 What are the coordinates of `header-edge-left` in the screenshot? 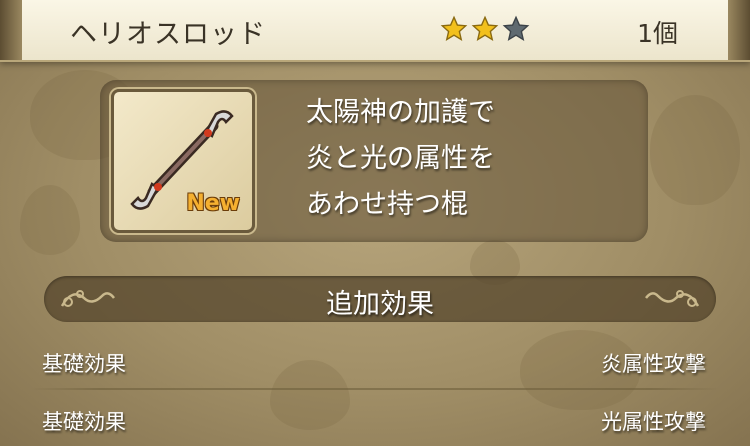 It's located at (11, 30).